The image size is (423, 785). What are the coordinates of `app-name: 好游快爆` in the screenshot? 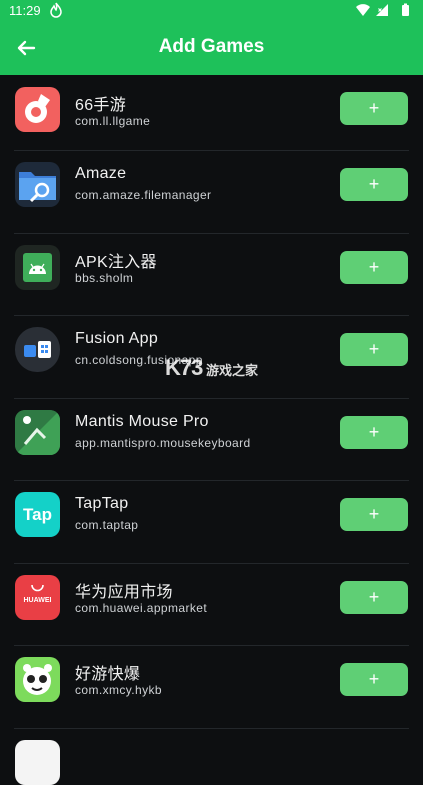 It's located at (108, 674).